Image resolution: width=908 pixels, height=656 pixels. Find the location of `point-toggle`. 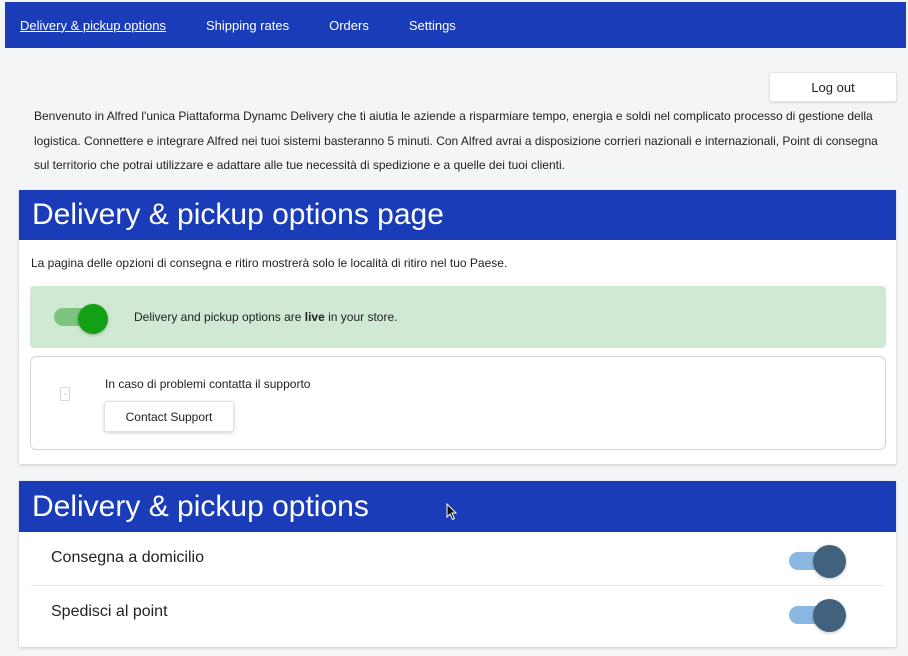

point-toggle is located at coordinates (819, 615).